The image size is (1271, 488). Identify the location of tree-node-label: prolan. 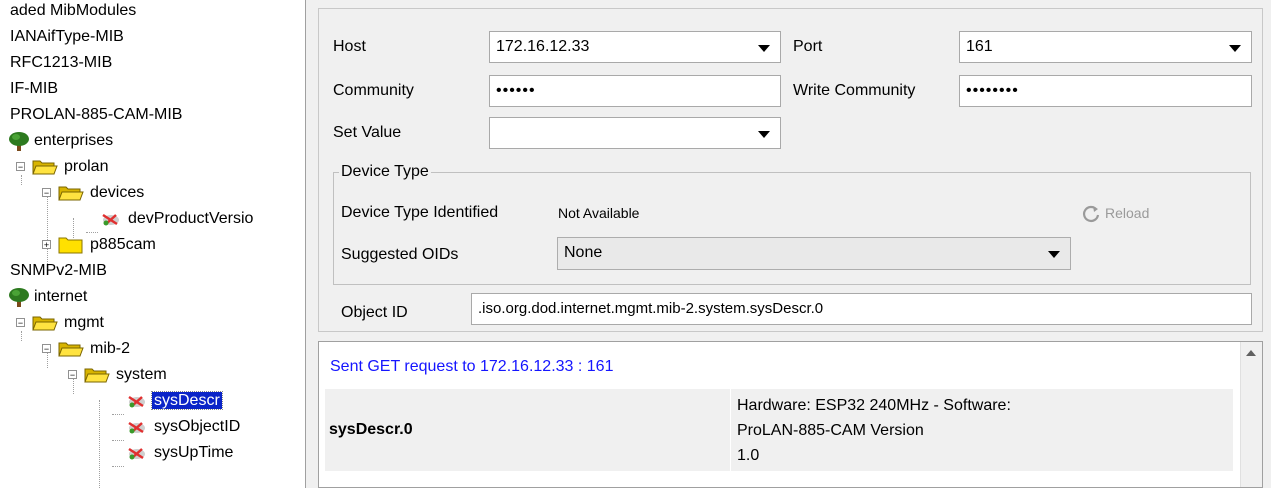
(86, 166).